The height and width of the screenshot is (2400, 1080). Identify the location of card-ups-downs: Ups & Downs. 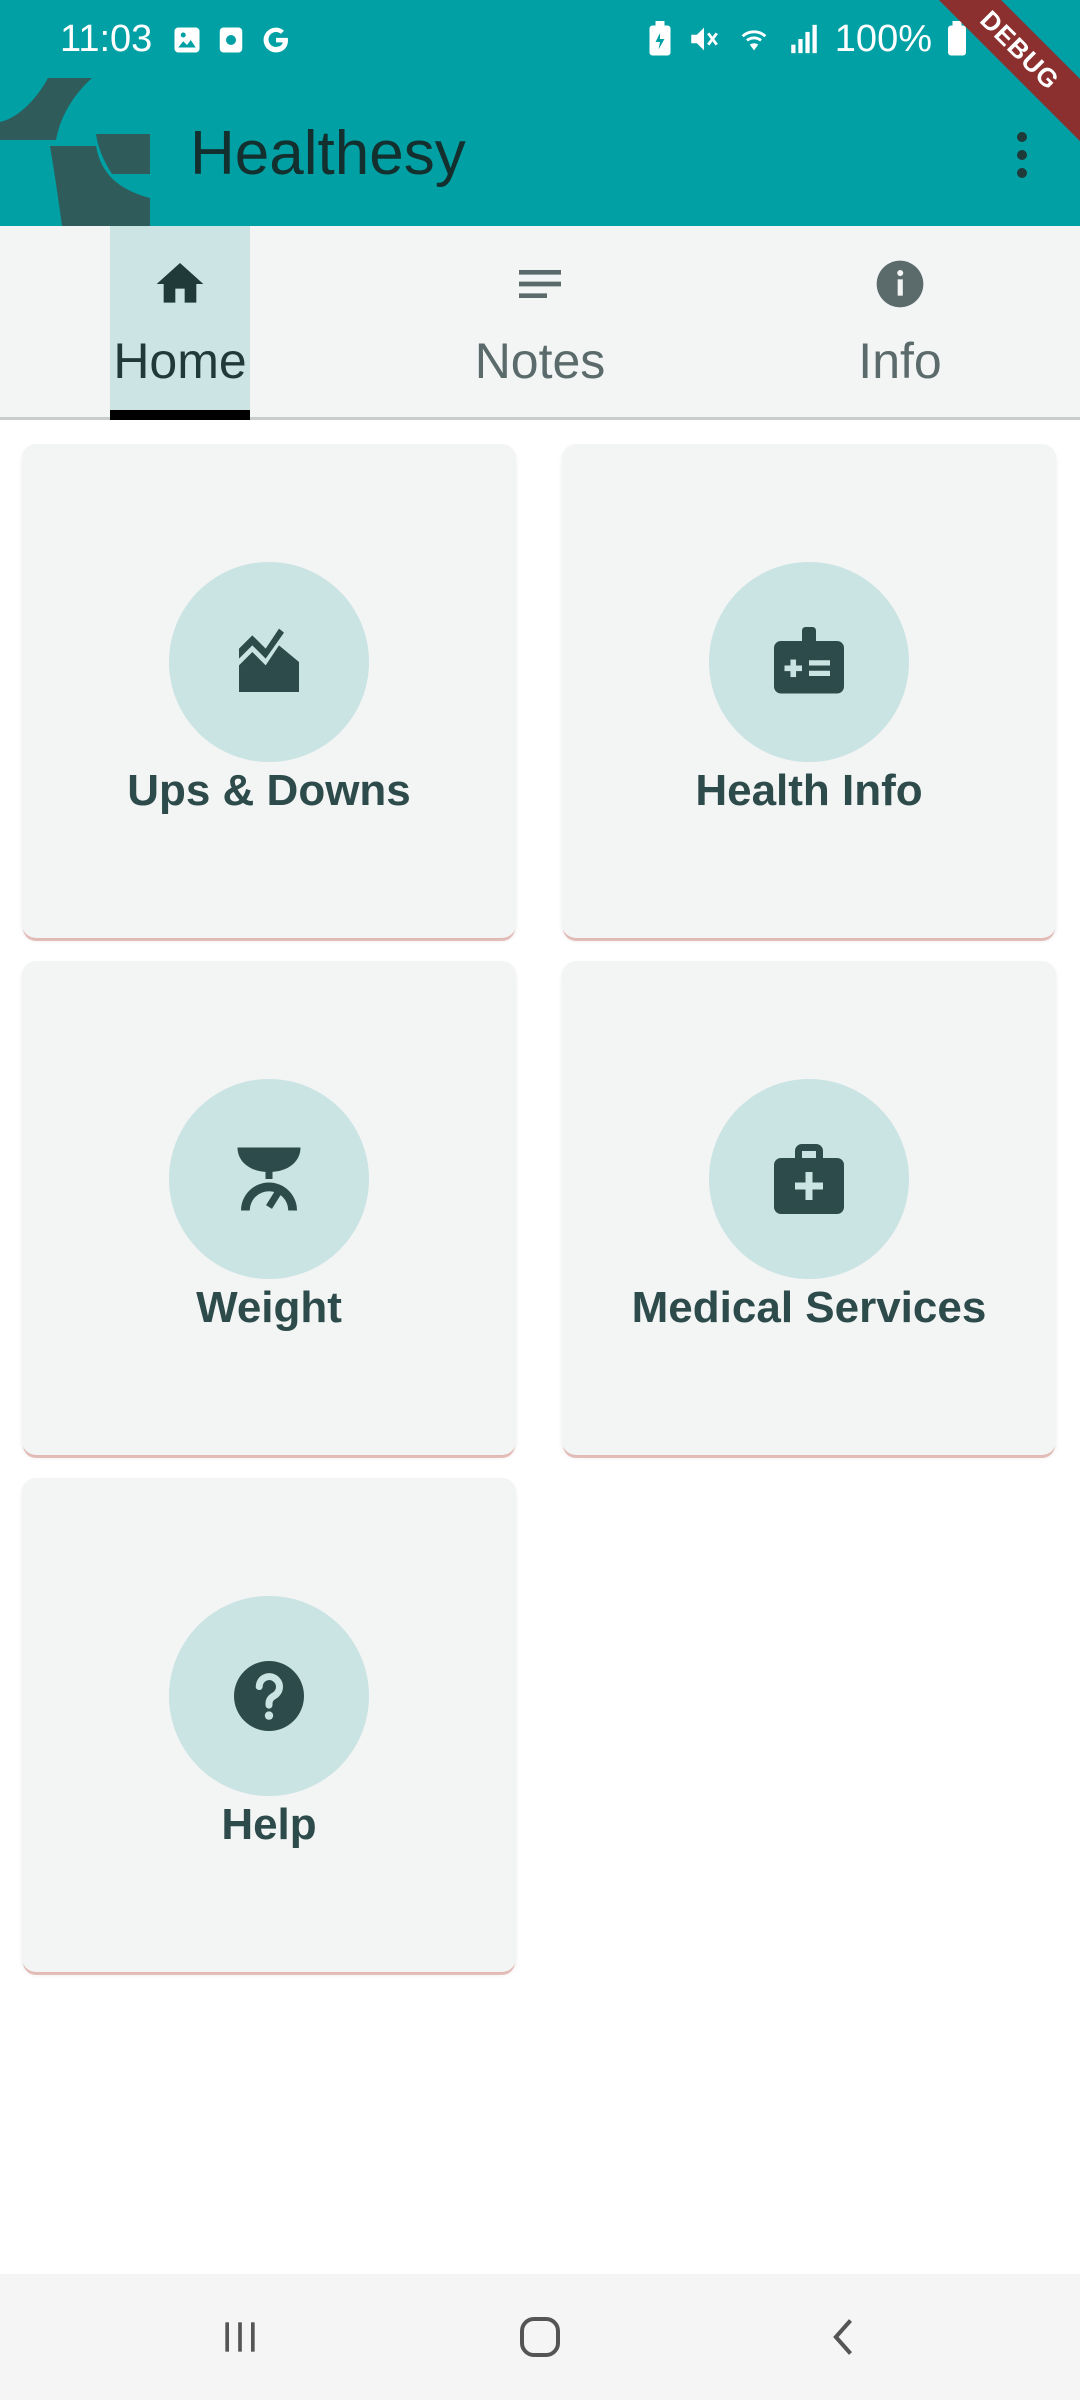
(269, 691).